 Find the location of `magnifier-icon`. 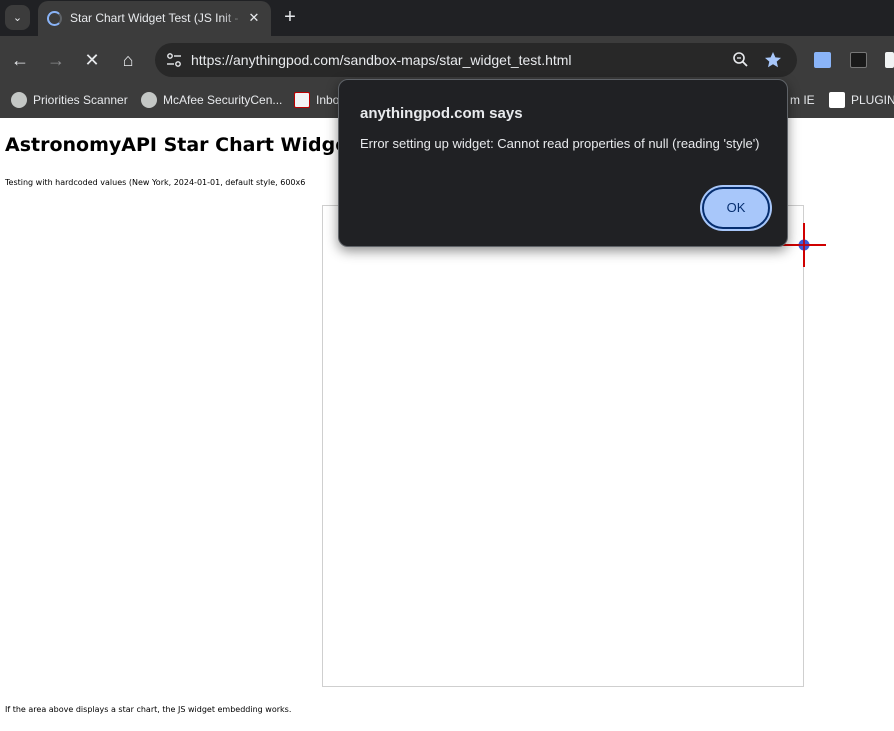

magnifier-icon is located at coordinates (741, 60).